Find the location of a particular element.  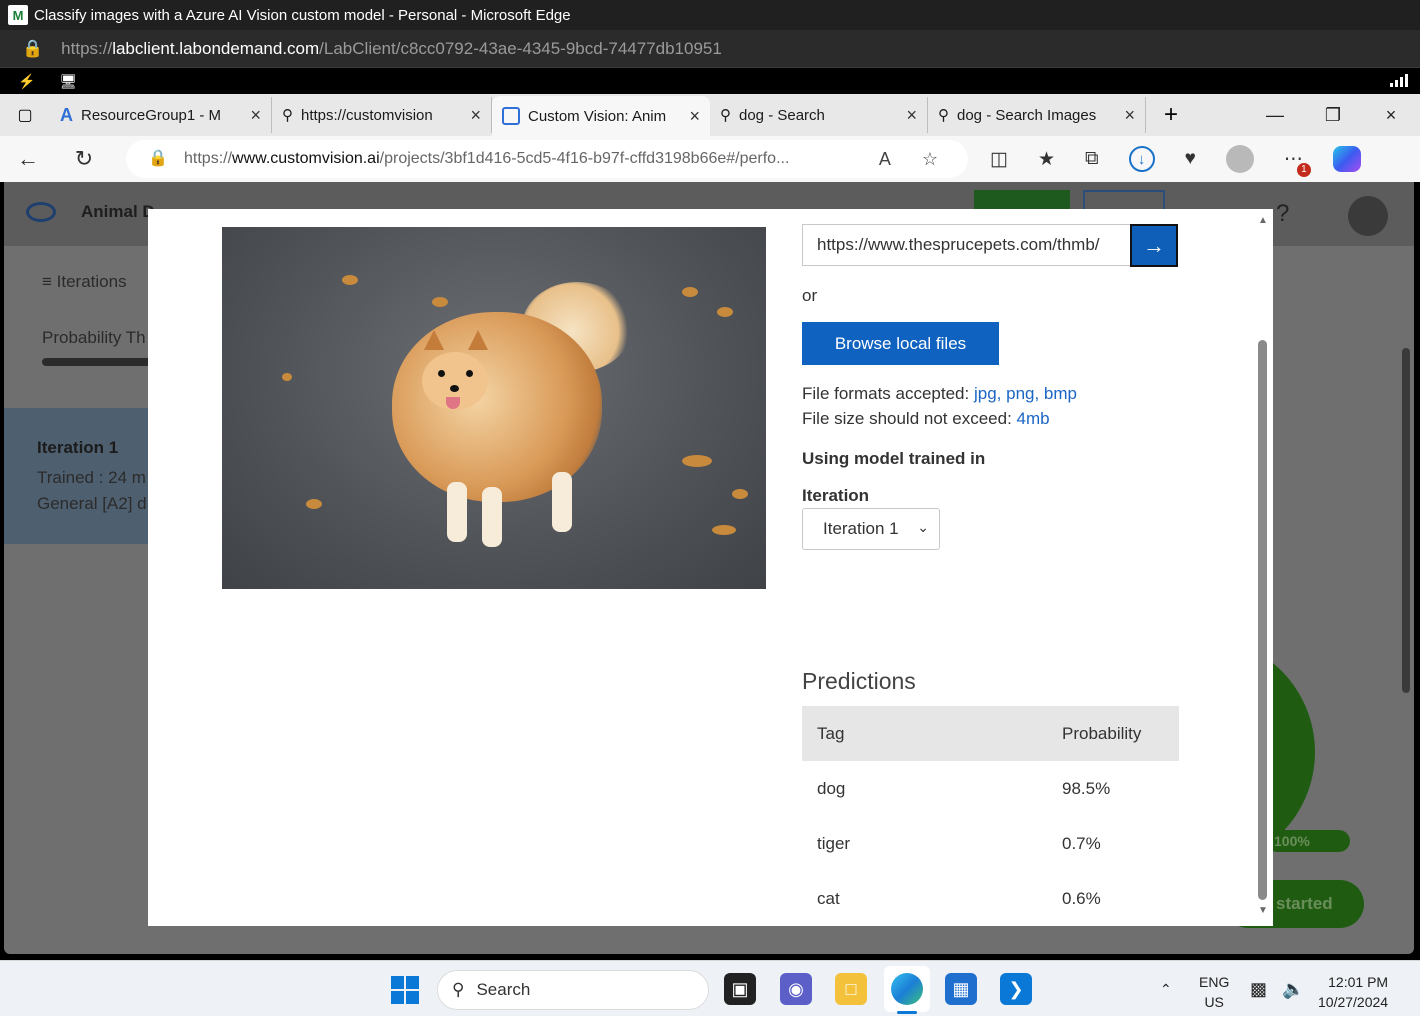

iteration-label: Iteration is located at coordinates (836, 495).